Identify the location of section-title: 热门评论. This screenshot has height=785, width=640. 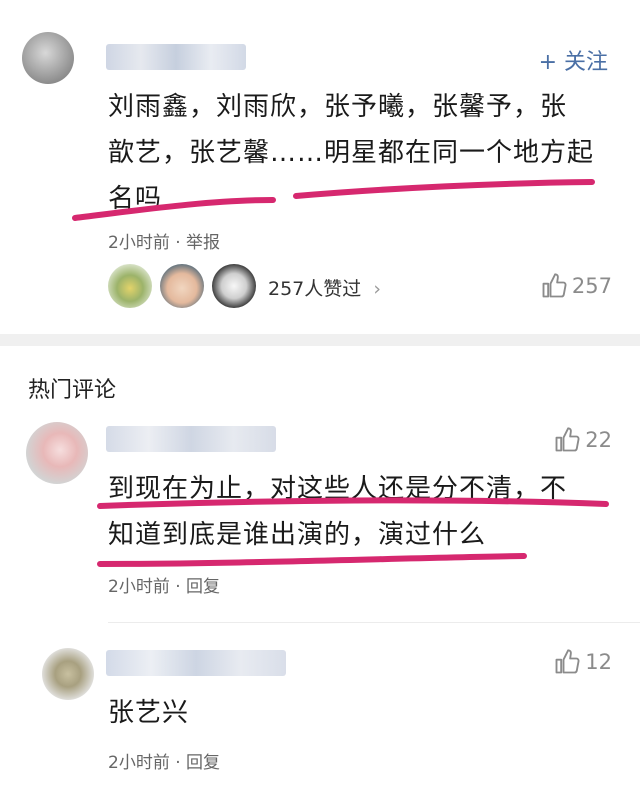
(72, 390).